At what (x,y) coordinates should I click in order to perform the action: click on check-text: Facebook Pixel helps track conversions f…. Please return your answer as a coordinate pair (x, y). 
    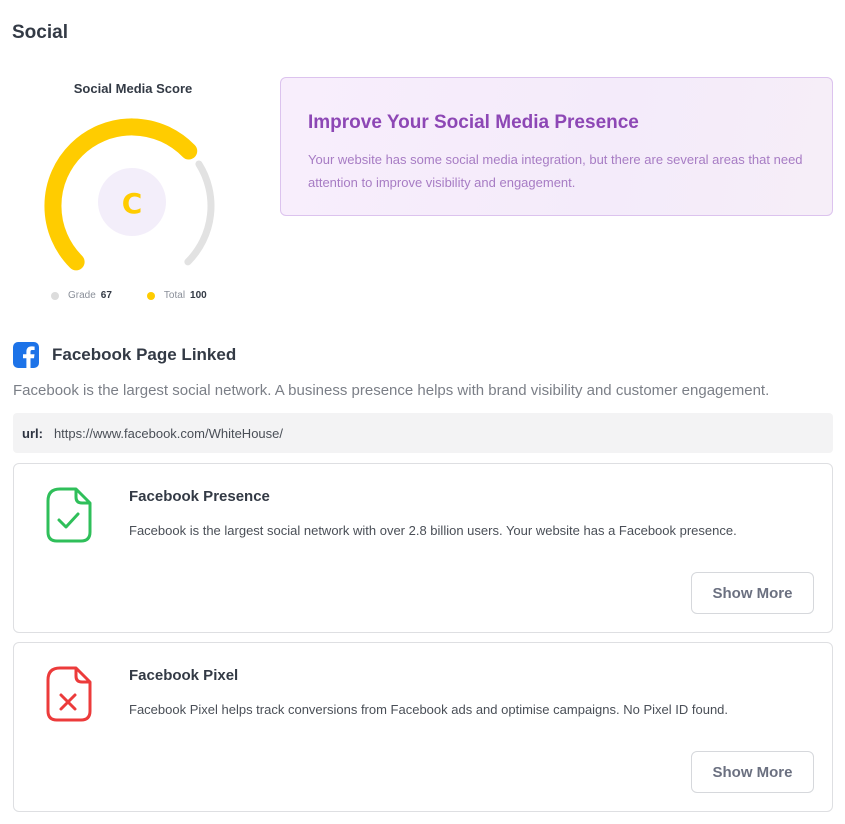
    Looking at the image, I should click on (429, 709).